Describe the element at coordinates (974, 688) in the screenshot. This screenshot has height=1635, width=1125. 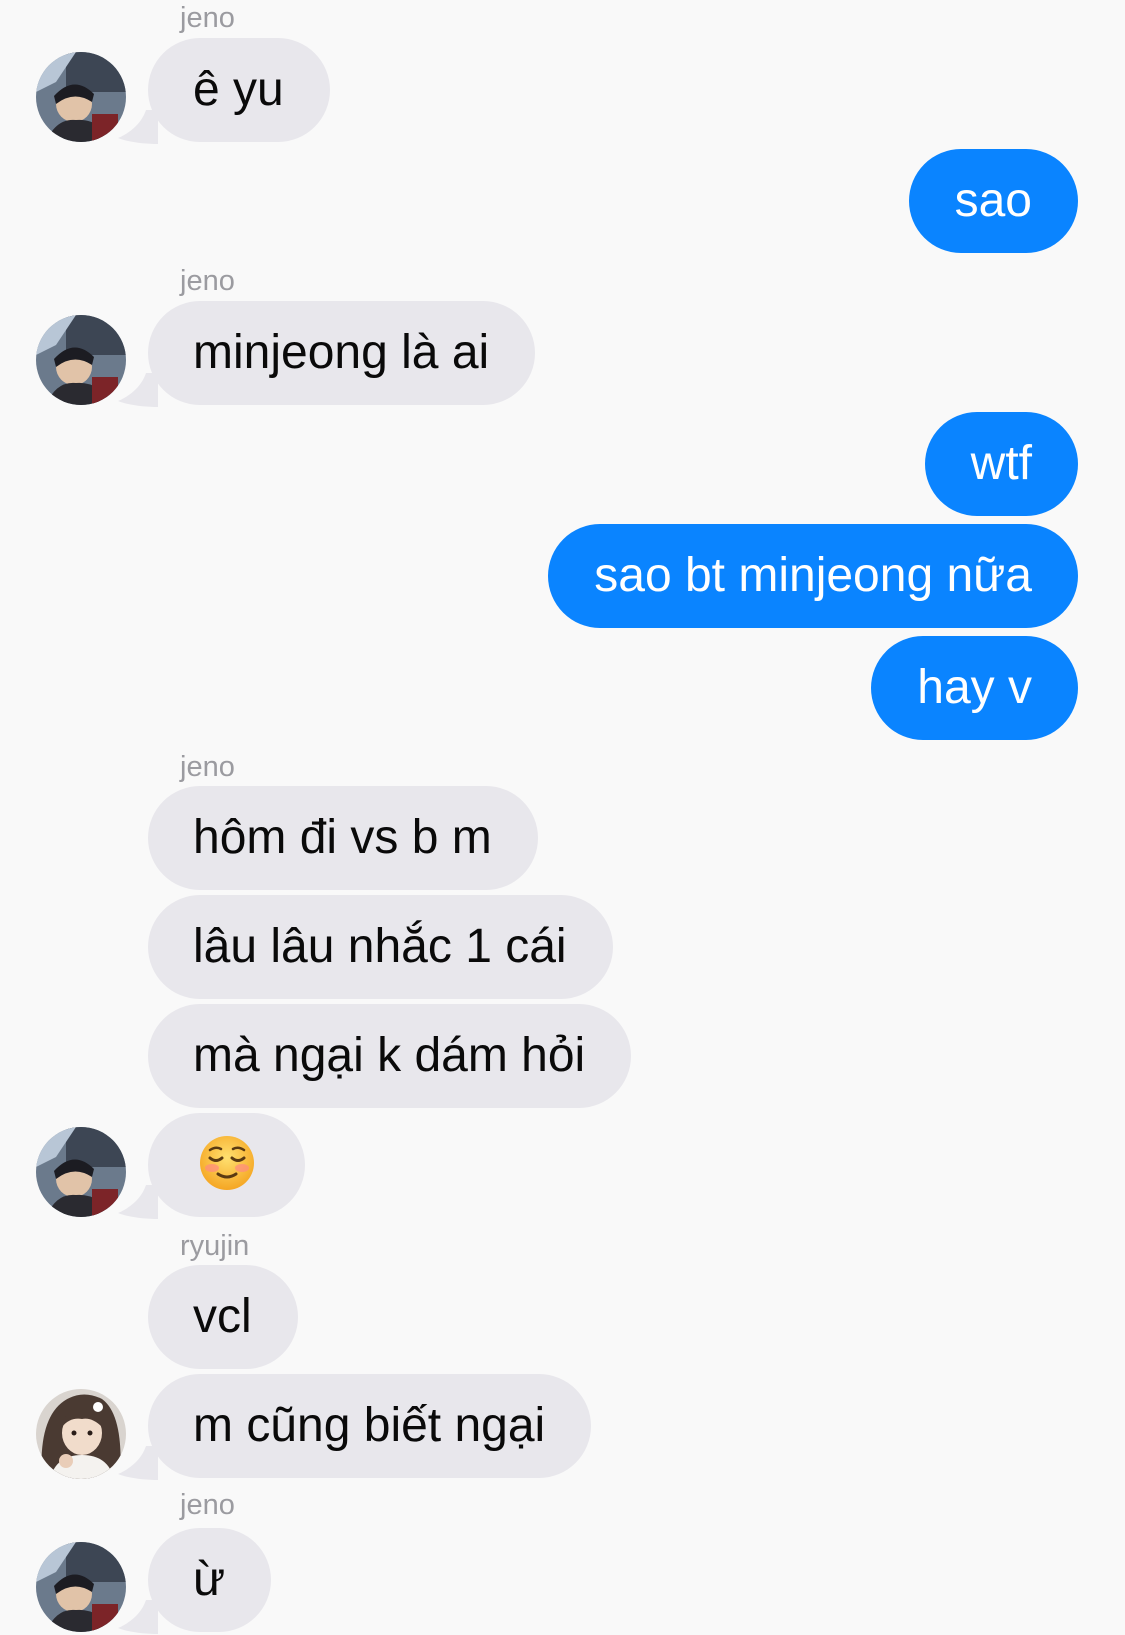
I see `outgoing-message: hay v` at that location.